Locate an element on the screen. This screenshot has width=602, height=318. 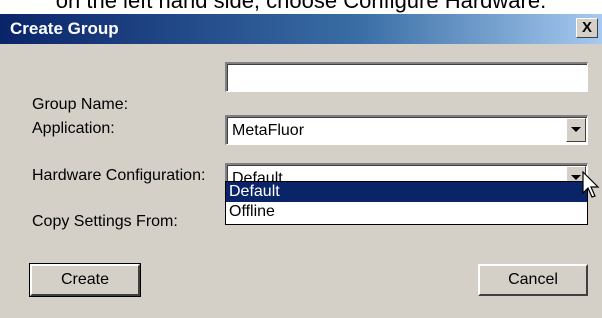
title-bar: Create Group X is located at coordinates (301, 29).